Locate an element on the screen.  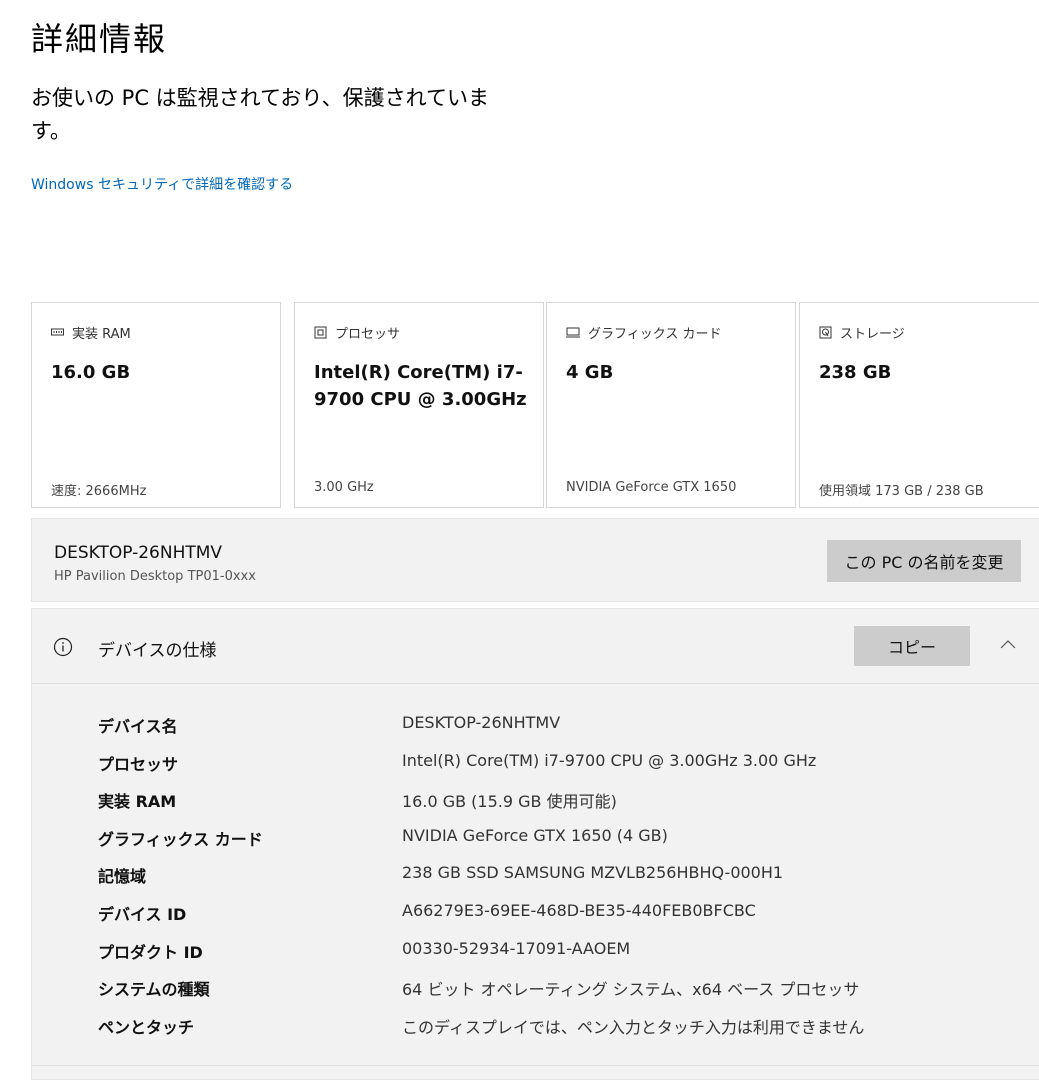
spec-value: 238 GB SSD SAMSUNG MZVLB256HBHQ-000H1 is located at coordinates (593, 873).